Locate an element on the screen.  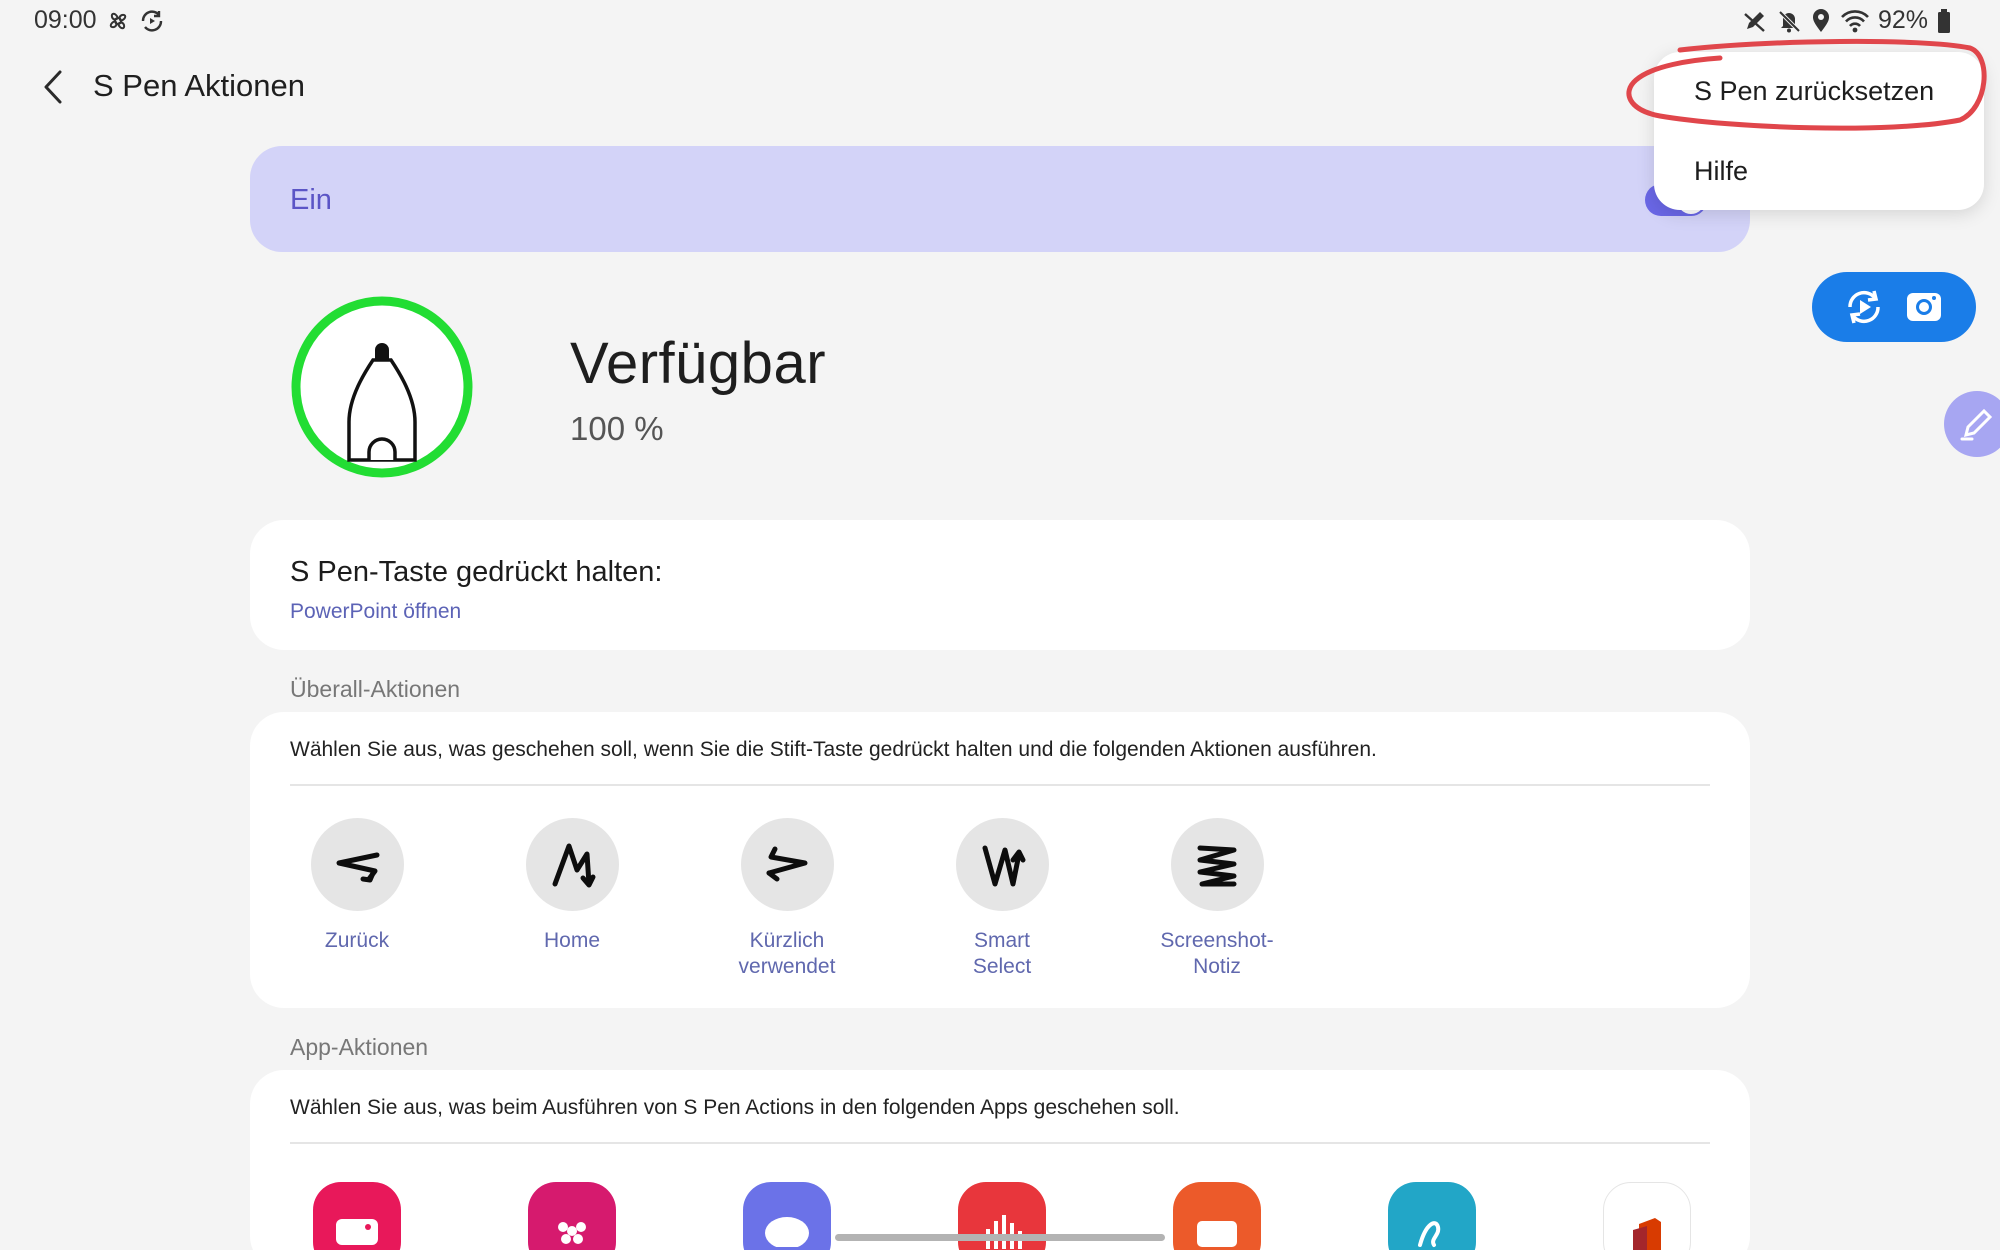
status-right: 92% is located at coordinates (1847, 20).